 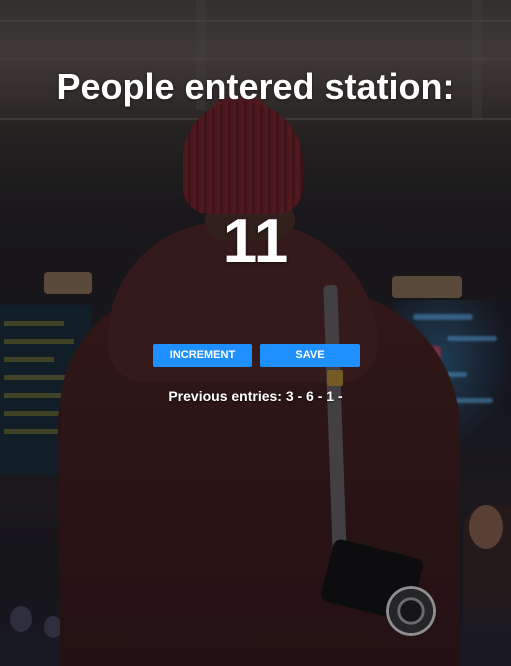 I want to click on count-display: 11, so click(x=255, y=241).